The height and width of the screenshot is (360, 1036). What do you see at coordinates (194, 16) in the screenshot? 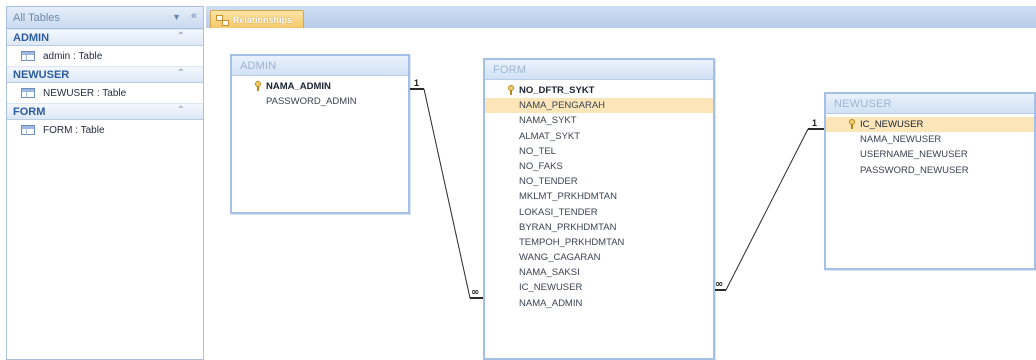
I see `double-chevron-left-icon: «` at bounding box center [194, 16].